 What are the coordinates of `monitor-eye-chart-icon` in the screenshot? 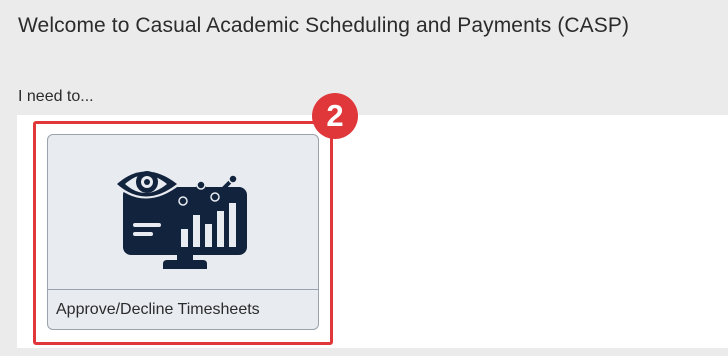 It's located at (180, 219).